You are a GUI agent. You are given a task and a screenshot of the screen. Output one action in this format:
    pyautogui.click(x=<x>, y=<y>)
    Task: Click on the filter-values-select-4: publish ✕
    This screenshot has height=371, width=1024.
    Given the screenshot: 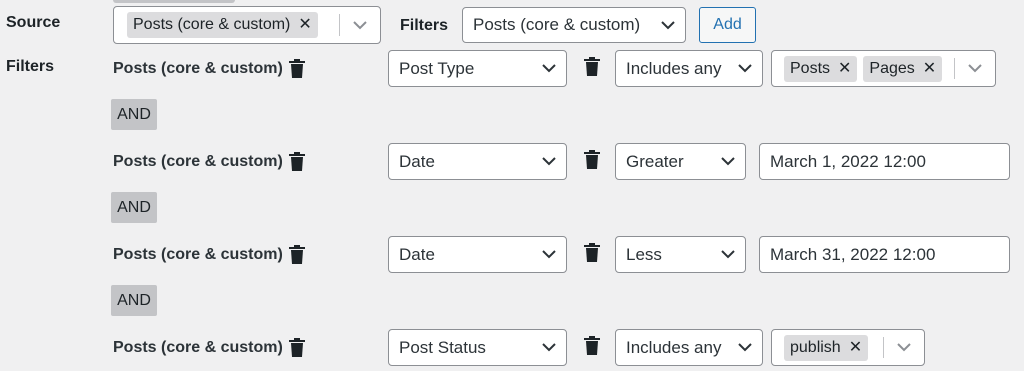 What is the action you would take?
    pyautogui.click(x=848, y=347)
    